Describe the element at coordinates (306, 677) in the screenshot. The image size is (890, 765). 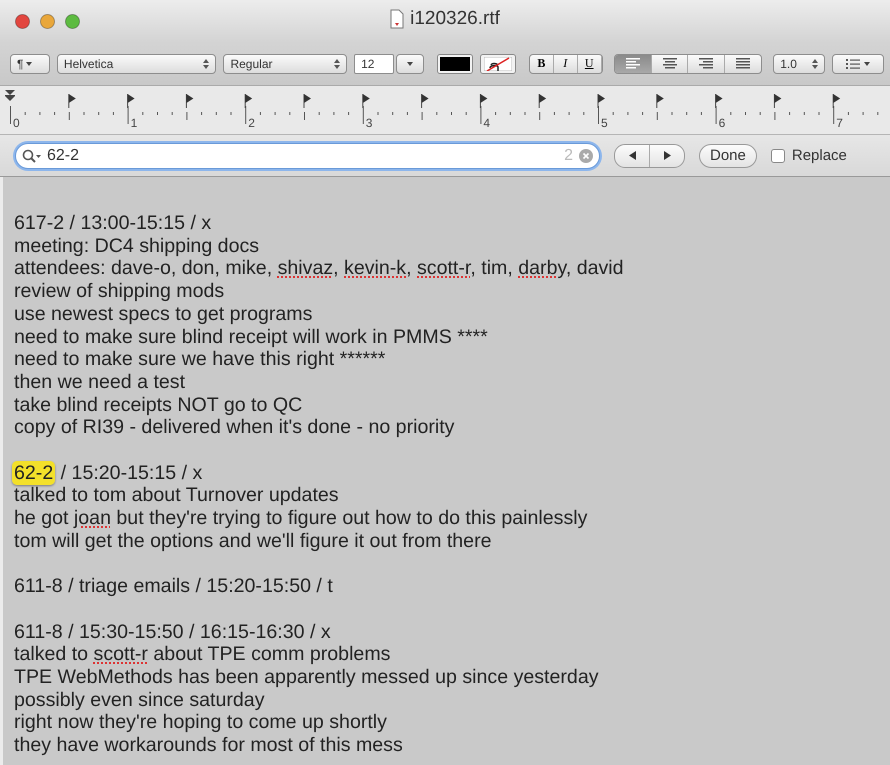
I see `text-line: TPE WebMethods has been apparently messed up since yesterday` at that location.